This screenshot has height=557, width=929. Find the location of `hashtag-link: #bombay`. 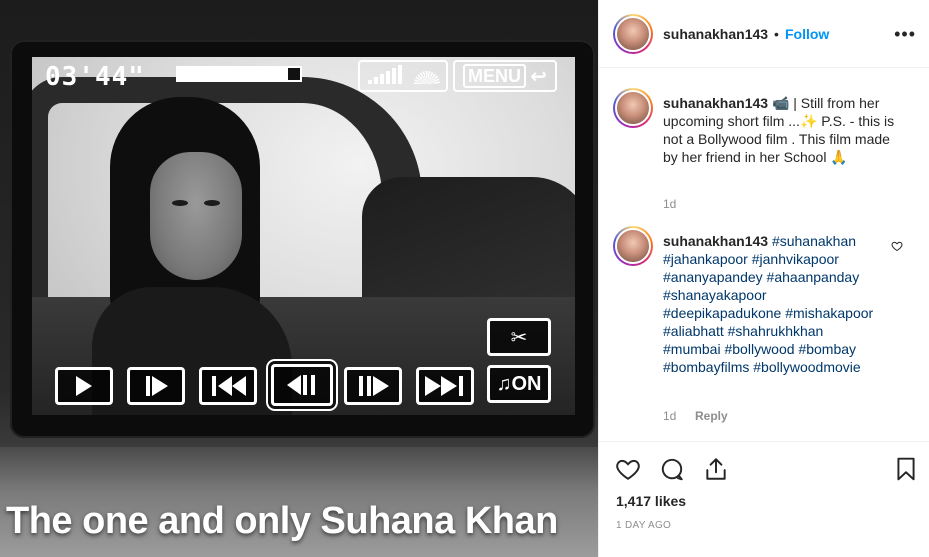

hashtag-link: #bombay is located at coordinates (827, 349).